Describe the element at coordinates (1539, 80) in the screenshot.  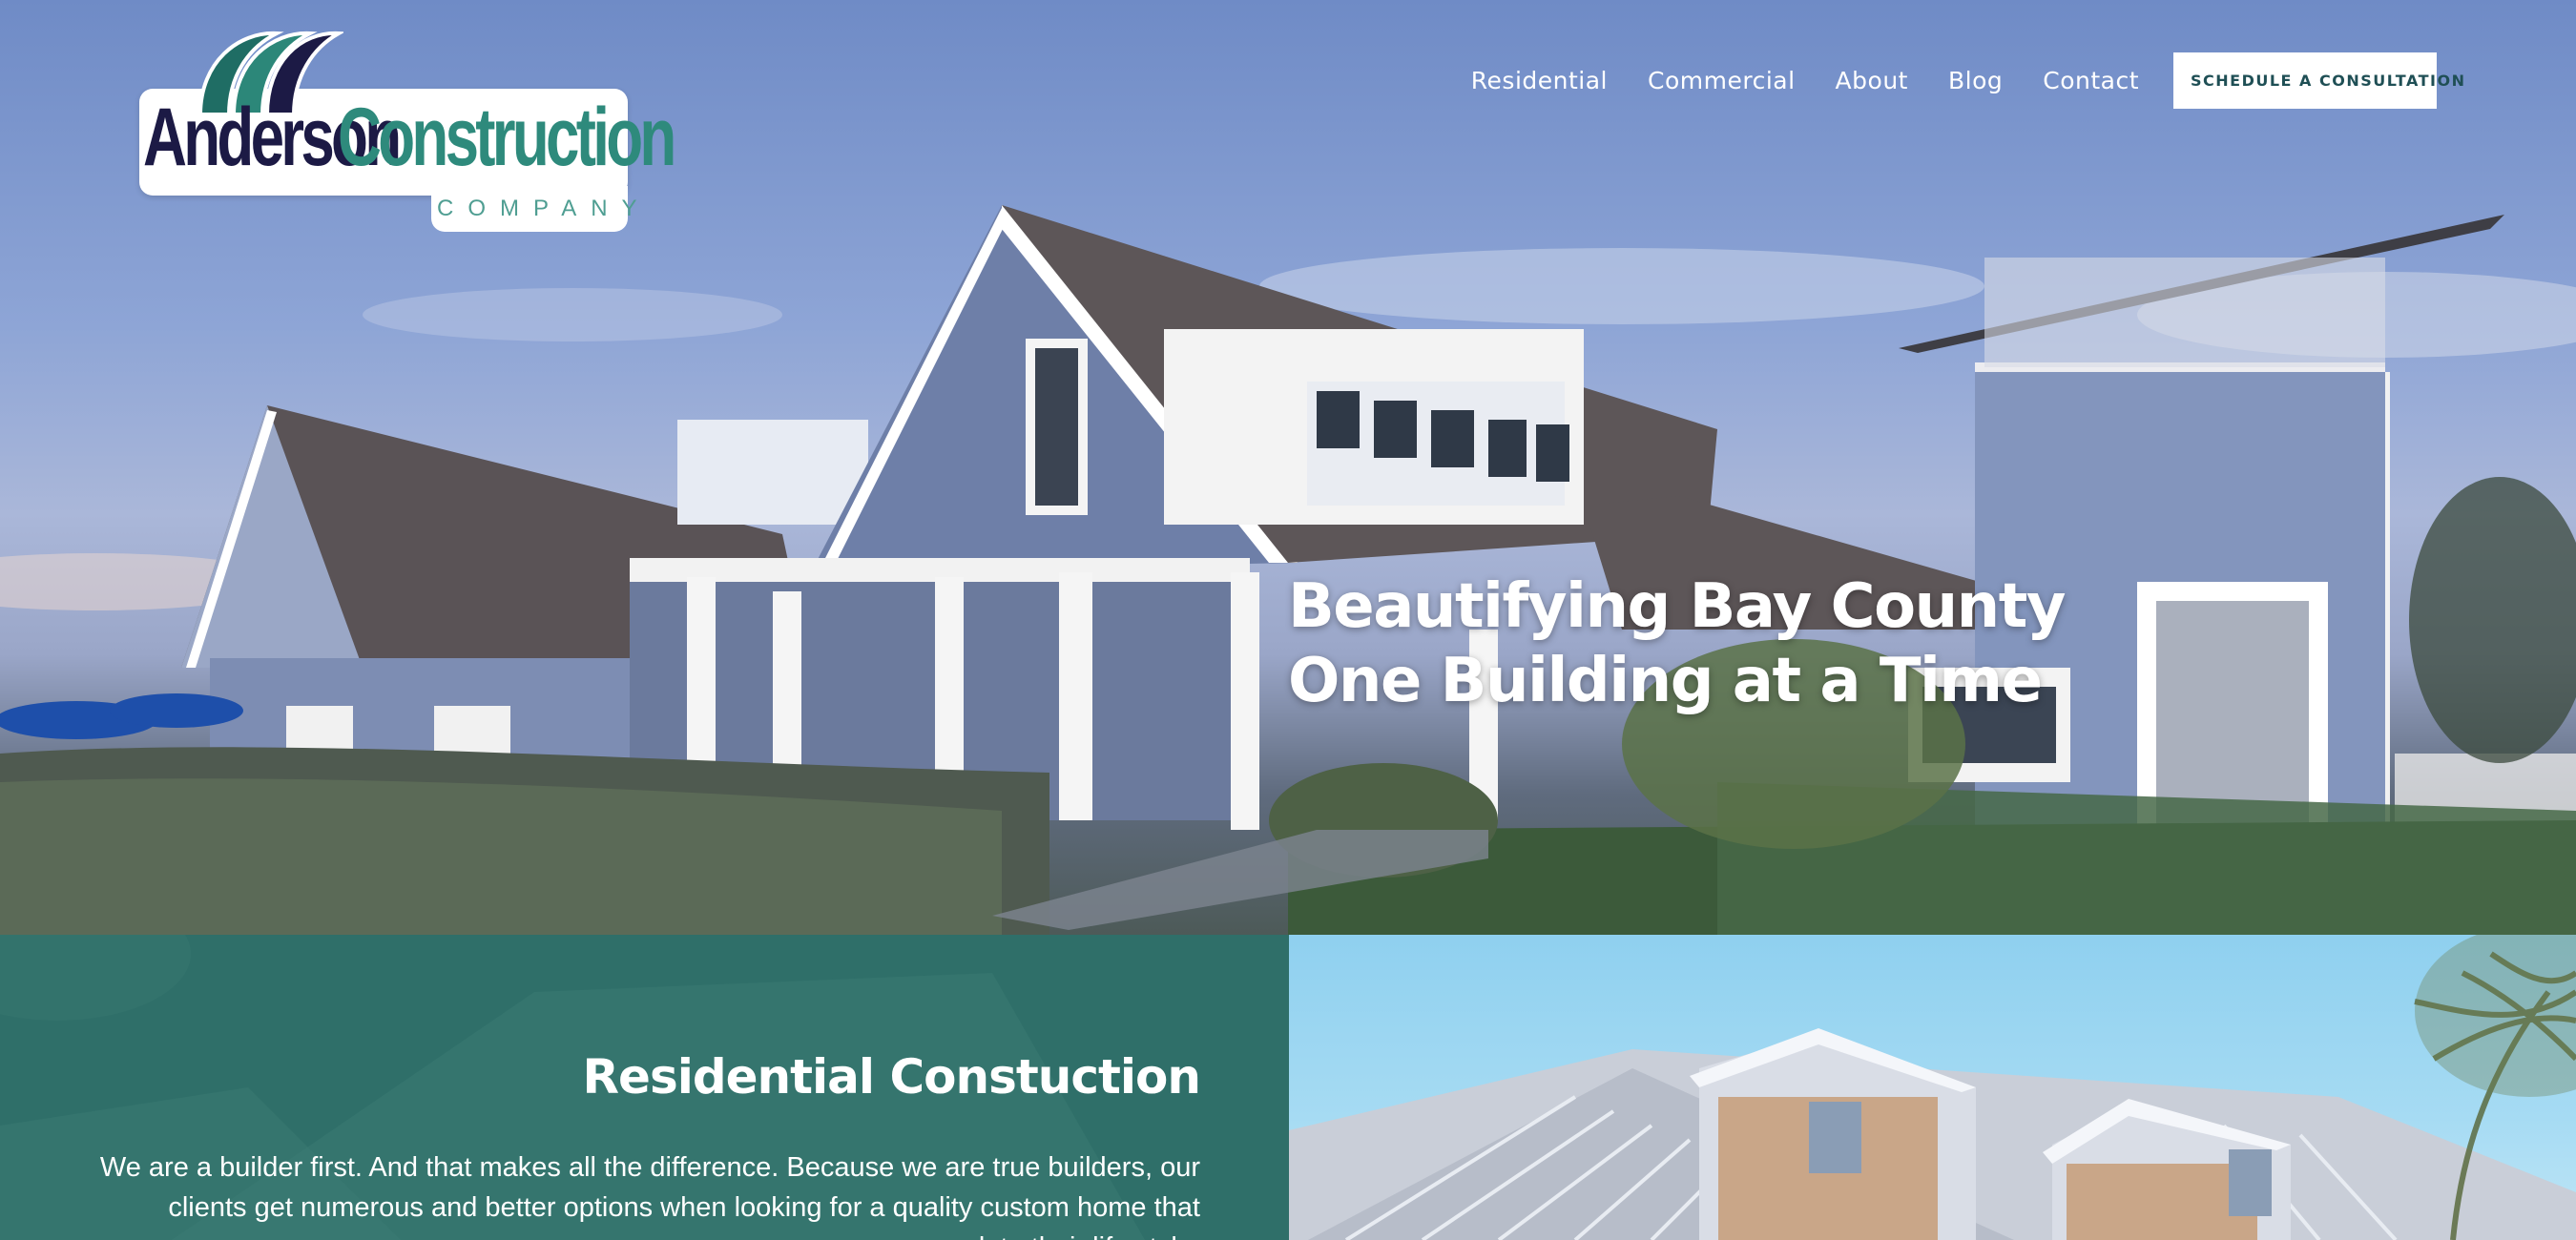
I see `nav-residential: Residential` at that location.